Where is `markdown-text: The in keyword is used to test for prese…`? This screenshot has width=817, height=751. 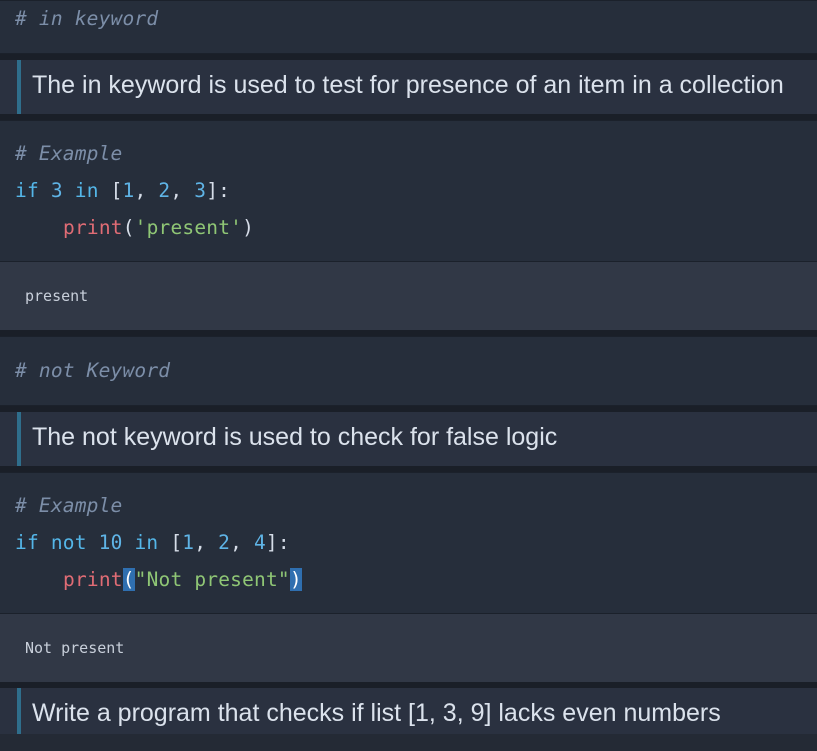 markdown-text: The in keyword is used to test for prese… is located at coordinates (408, 85).